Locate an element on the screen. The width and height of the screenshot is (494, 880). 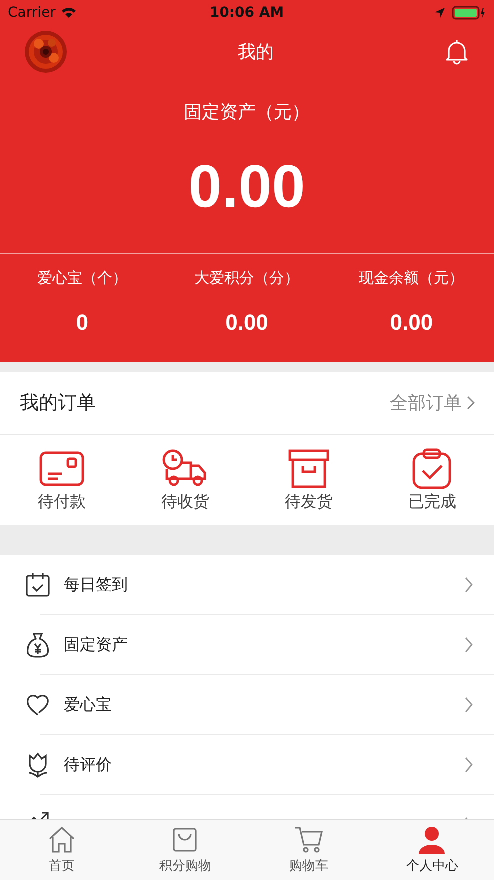
cart-icon is located at coordinates (309, 840).